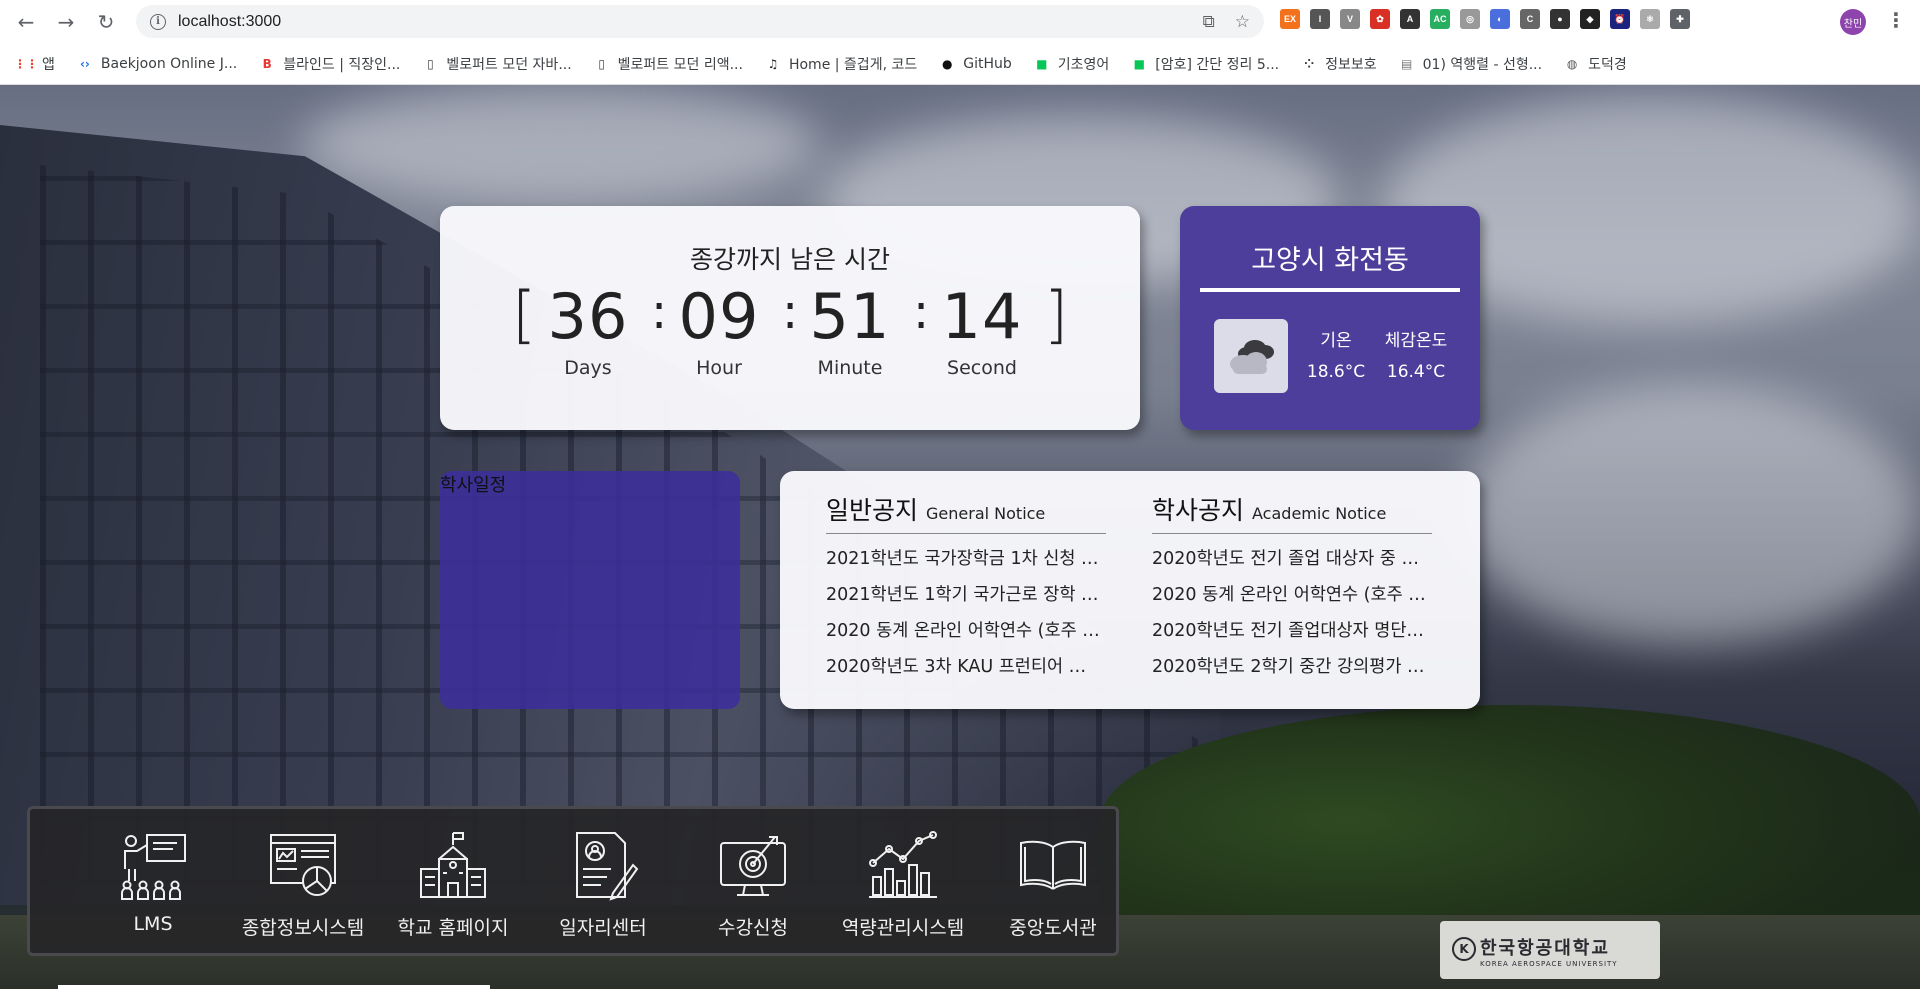 This screenshot has width=1920, height=989. I want to click on hours-label: Hour, so click(719, 368).